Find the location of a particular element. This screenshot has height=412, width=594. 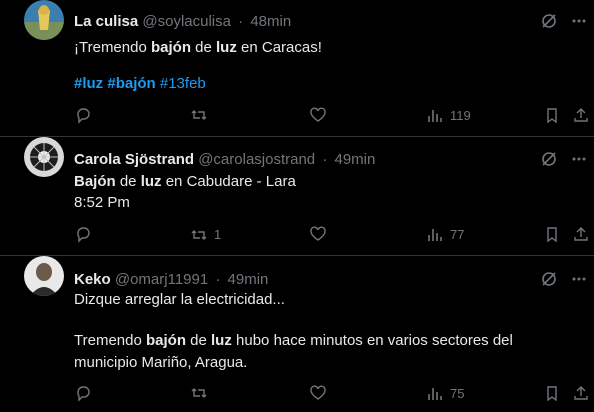

retweet-button: 1 is located at coordinates (205, 235).